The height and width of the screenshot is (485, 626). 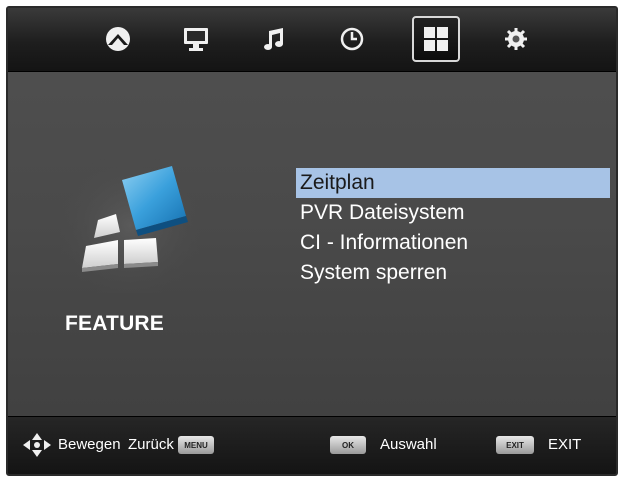 I want to click on navigation-arrows-icon, so click(x=37, y=445).